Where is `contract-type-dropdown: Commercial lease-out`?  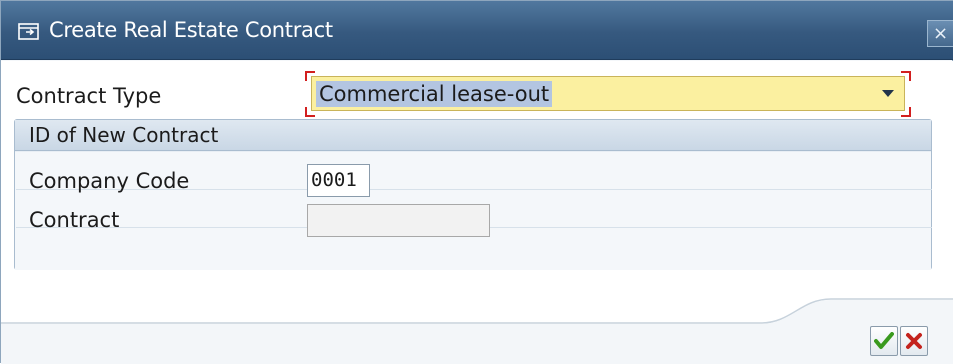
contract-type-dropdown: Commercial lease-out is located at coordinates (608, 93).